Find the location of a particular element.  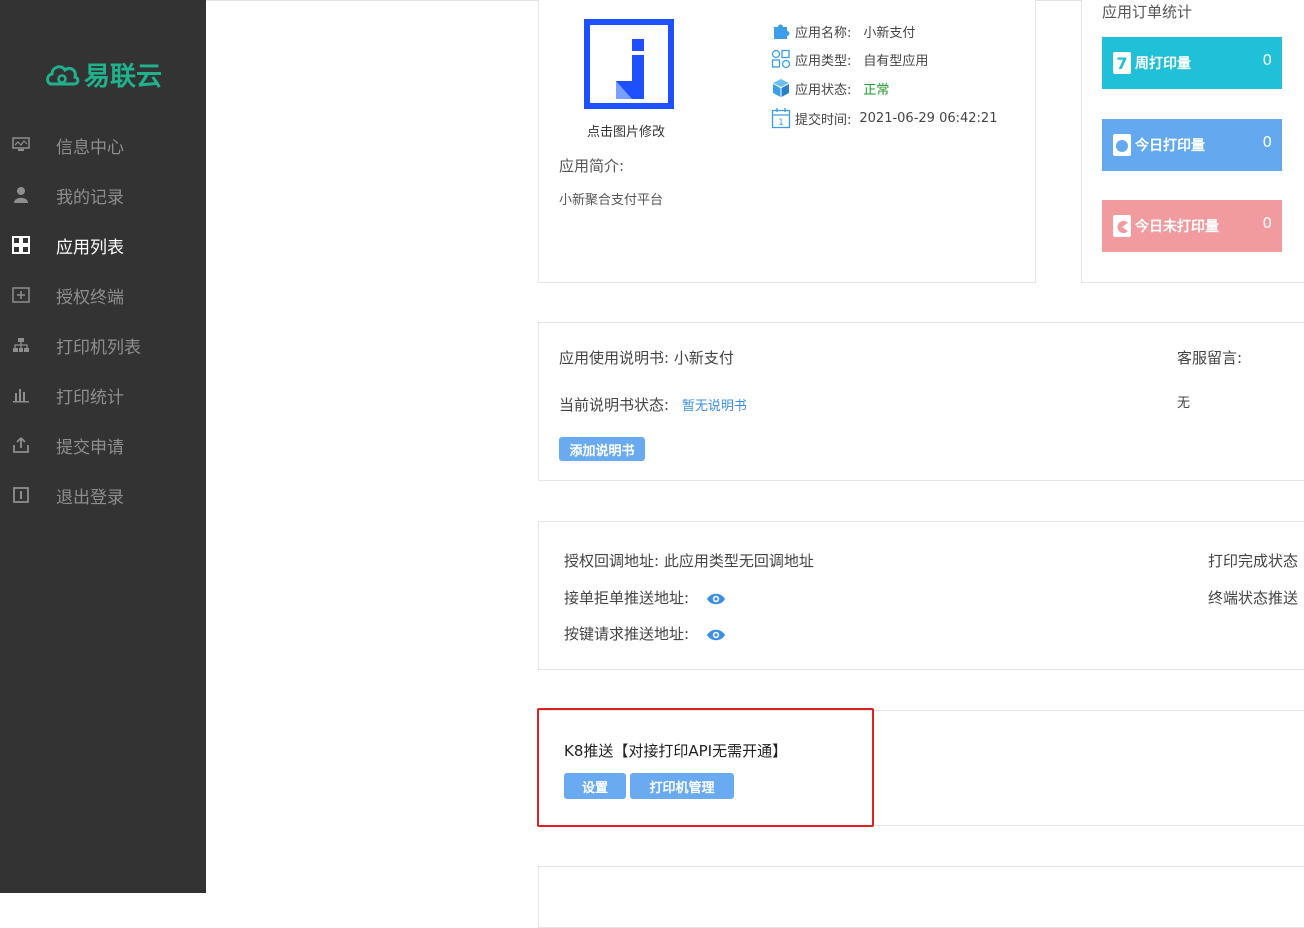

key-push-row: 按键请求推送地址: is located at coordinates (645, 633).